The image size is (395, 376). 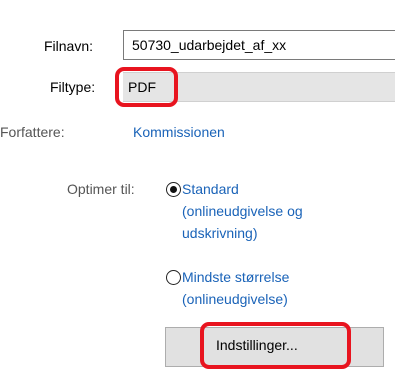 What do you see at coordinates (69, 46) in the screenshot?
I see `filnavn-label: Filnavn:` at bounding box center [69, 46].